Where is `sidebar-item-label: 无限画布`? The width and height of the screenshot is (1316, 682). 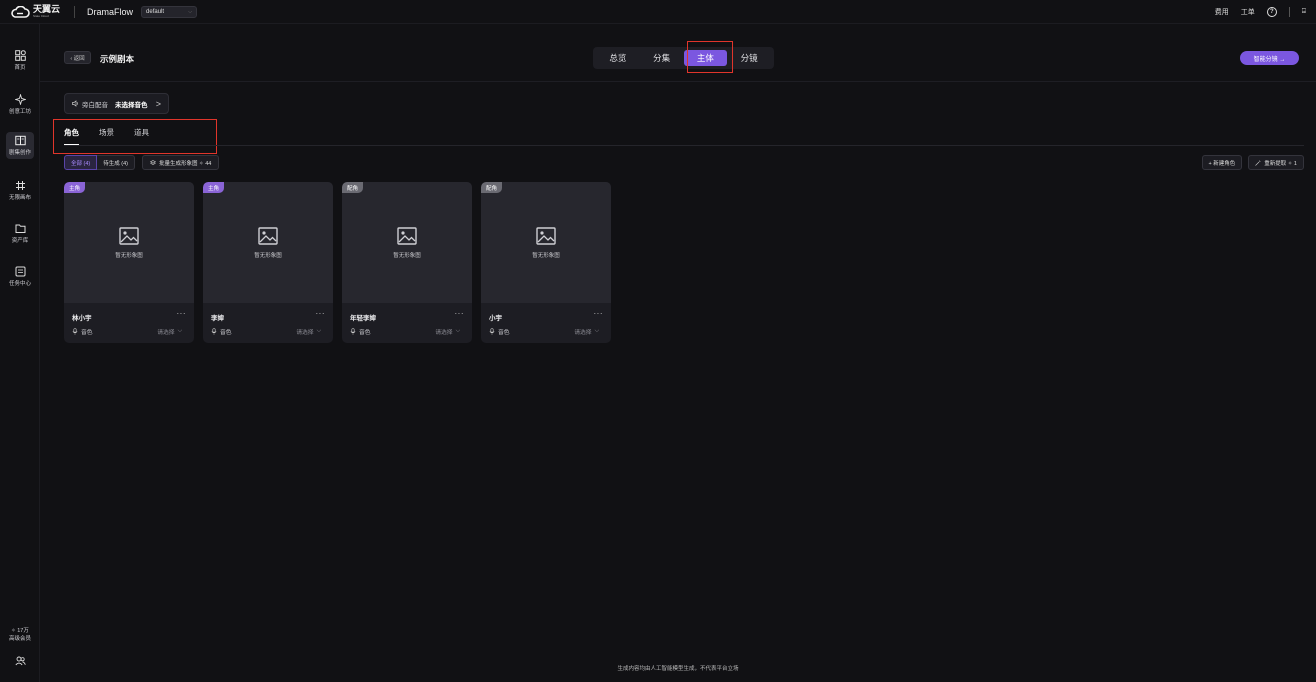 sidebar-item-label: 无限画布 is located at coordinates (19, 198).